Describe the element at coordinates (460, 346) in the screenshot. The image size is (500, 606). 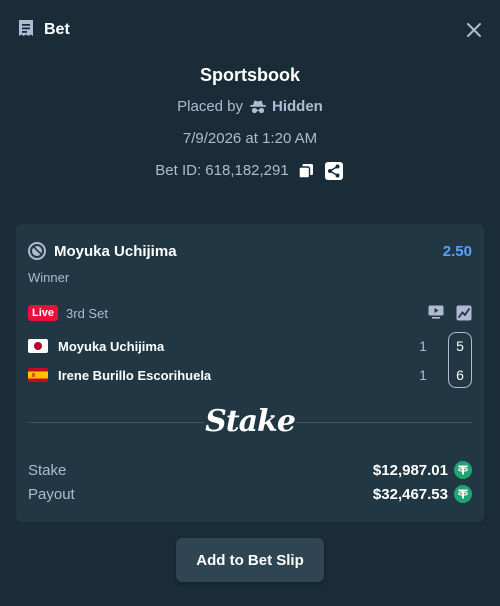
I see `player-games: 5` at that location.